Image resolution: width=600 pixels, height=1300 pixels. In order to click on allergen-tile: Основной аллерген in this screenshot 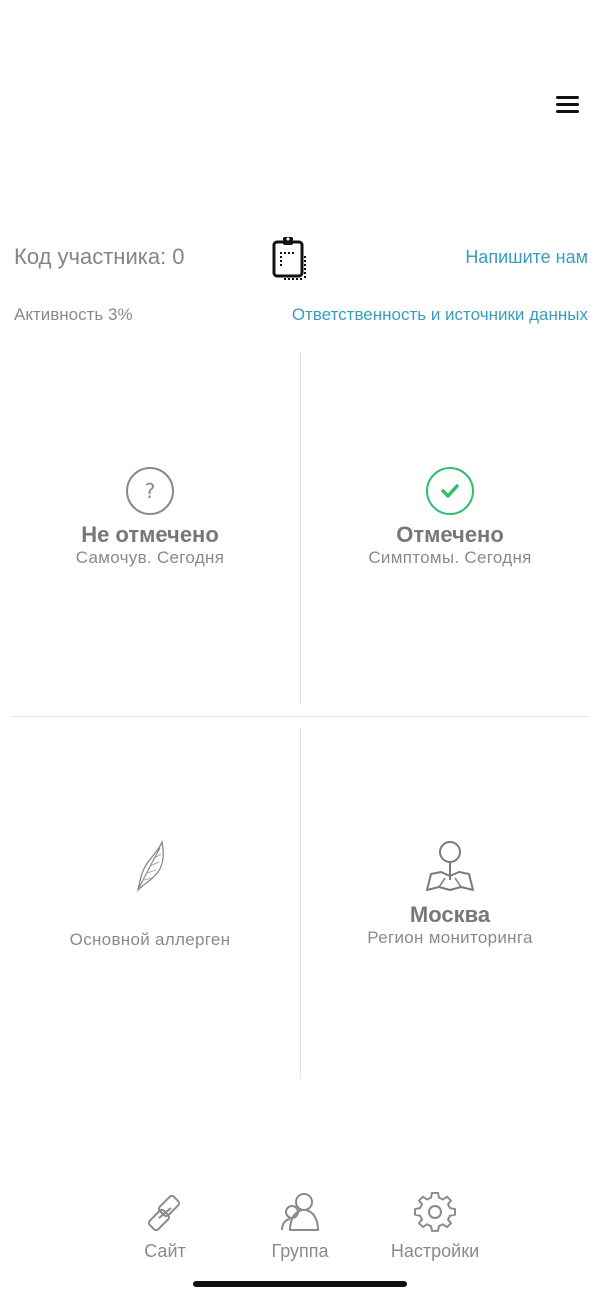, I will do `click(150, 895)`.